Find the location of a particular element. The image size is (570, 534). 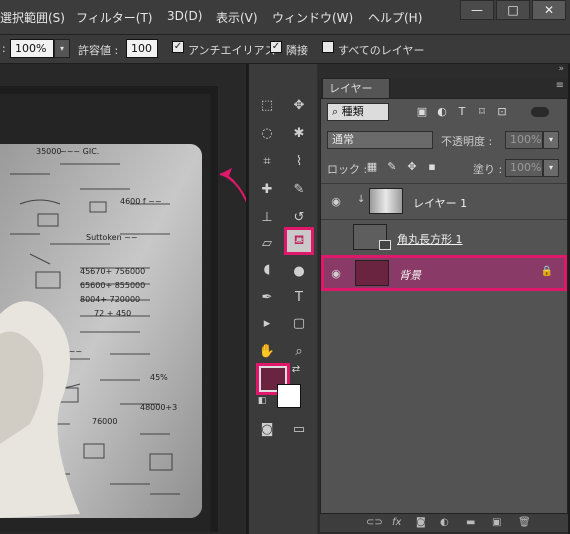

svg-text: 8004+ 720000 is located at coordinates (110, 299).